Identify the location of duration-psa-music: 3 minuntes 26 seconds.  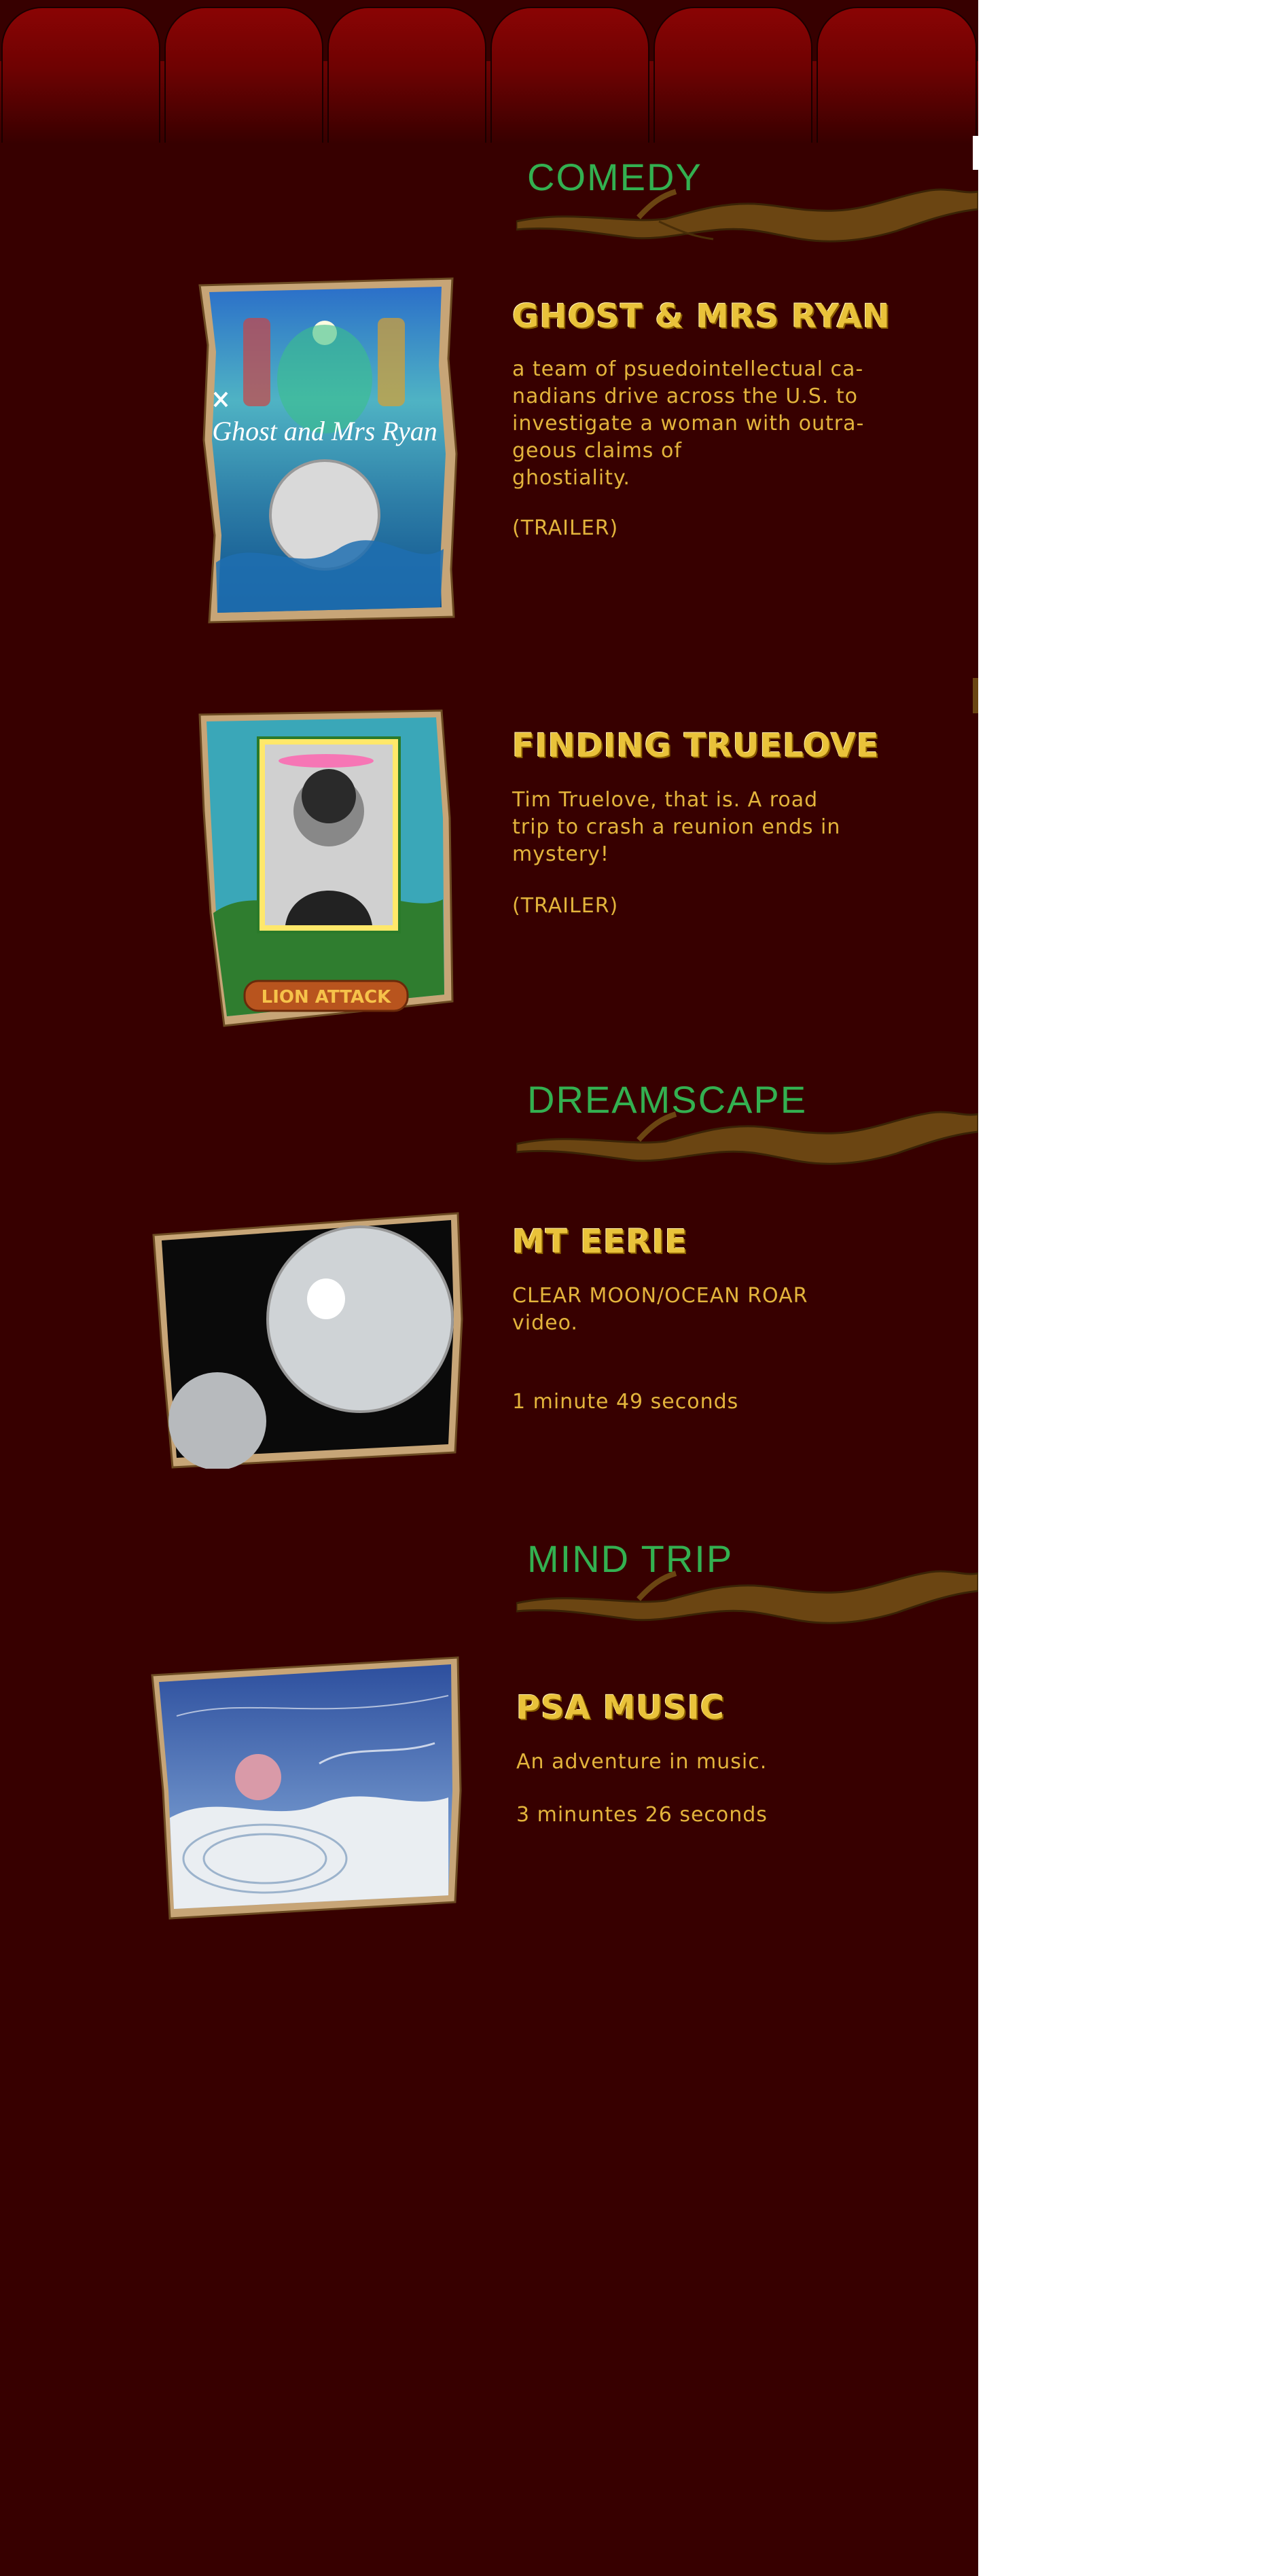
(642, 1815).